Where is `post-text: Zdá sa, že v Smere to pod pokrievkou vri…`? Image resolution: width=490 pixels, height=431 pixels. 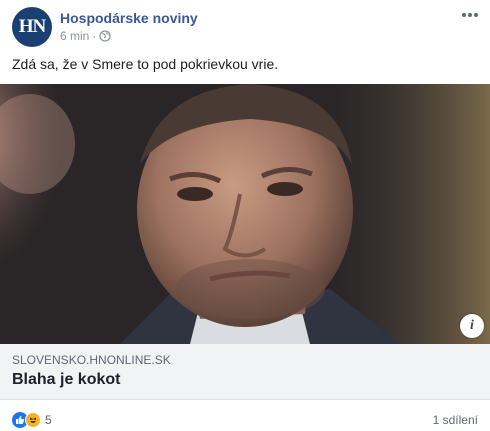 post-text: Zdá sa, že v Smere to pod pokrievkou vri… is located at coordinates (145, 64).